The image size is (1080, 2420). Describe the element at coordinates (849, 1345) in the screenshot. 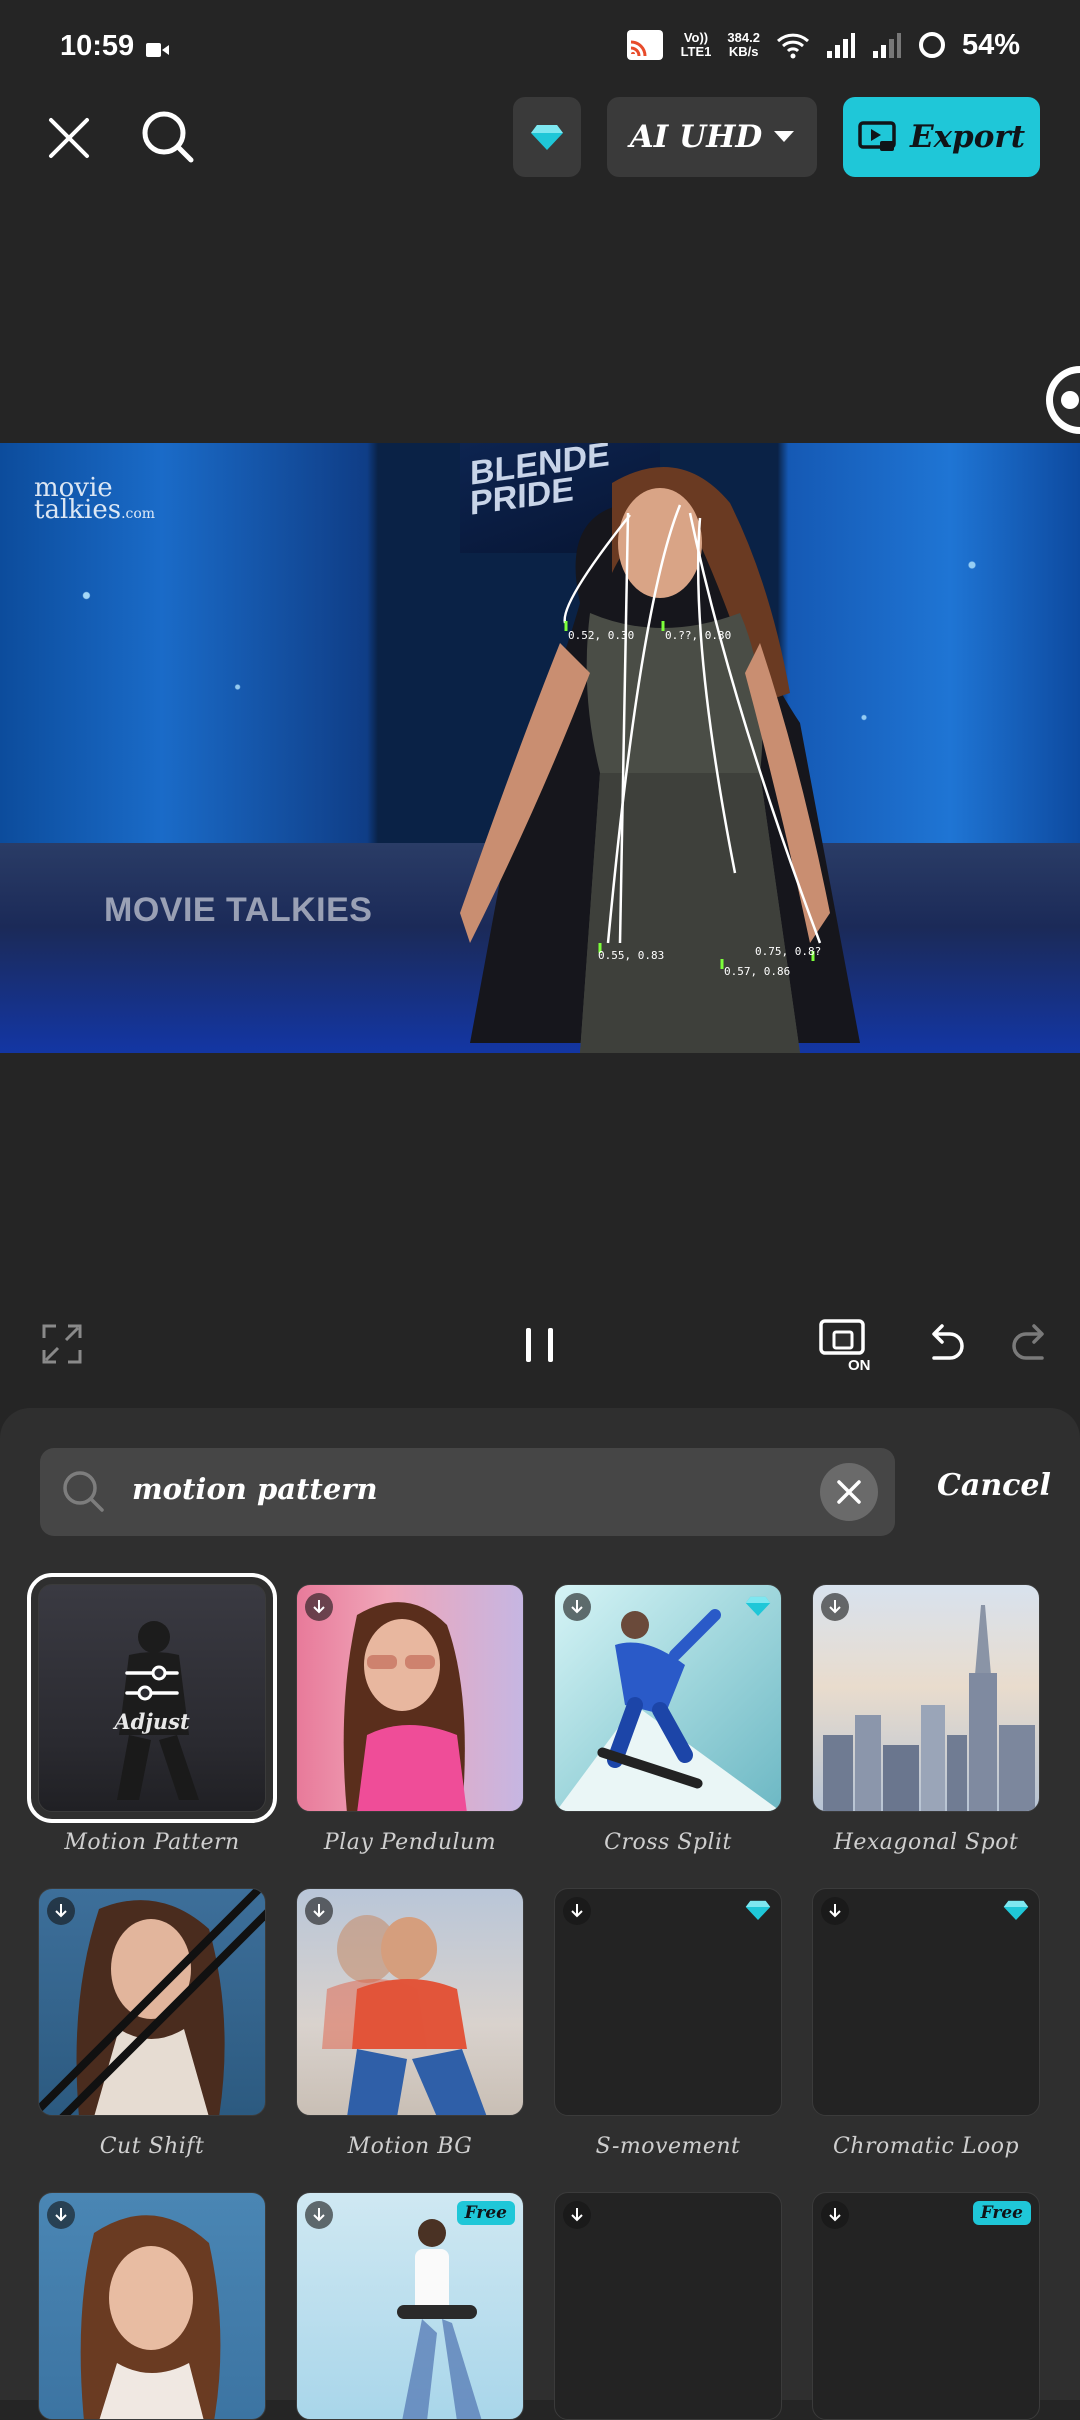

I see `auto-reframe-on-icon: ON` at that location.